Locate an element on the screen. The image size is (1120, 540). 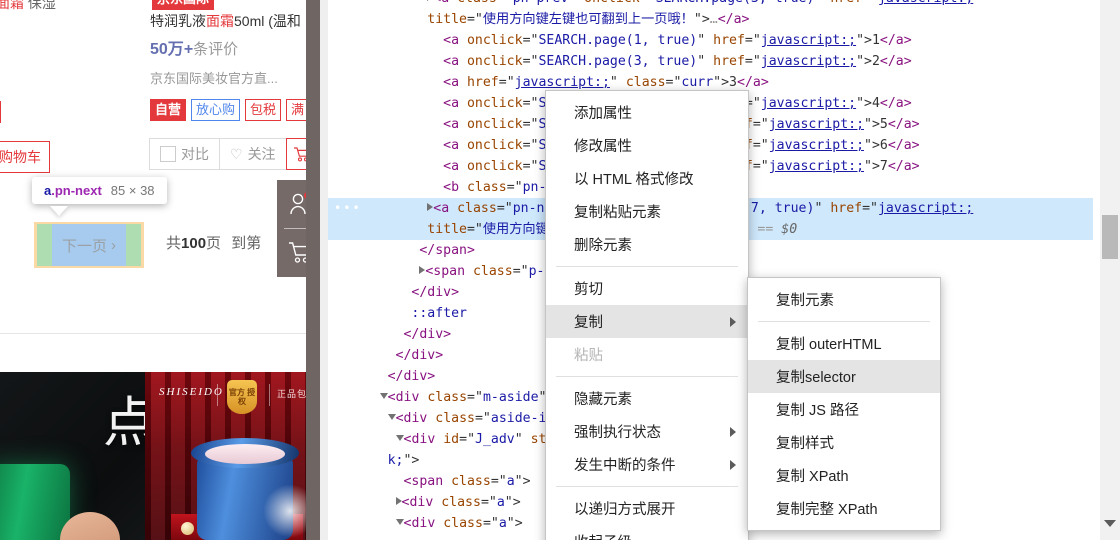
collapsed-children-badge: ••• is located at coordinates (348, 208).